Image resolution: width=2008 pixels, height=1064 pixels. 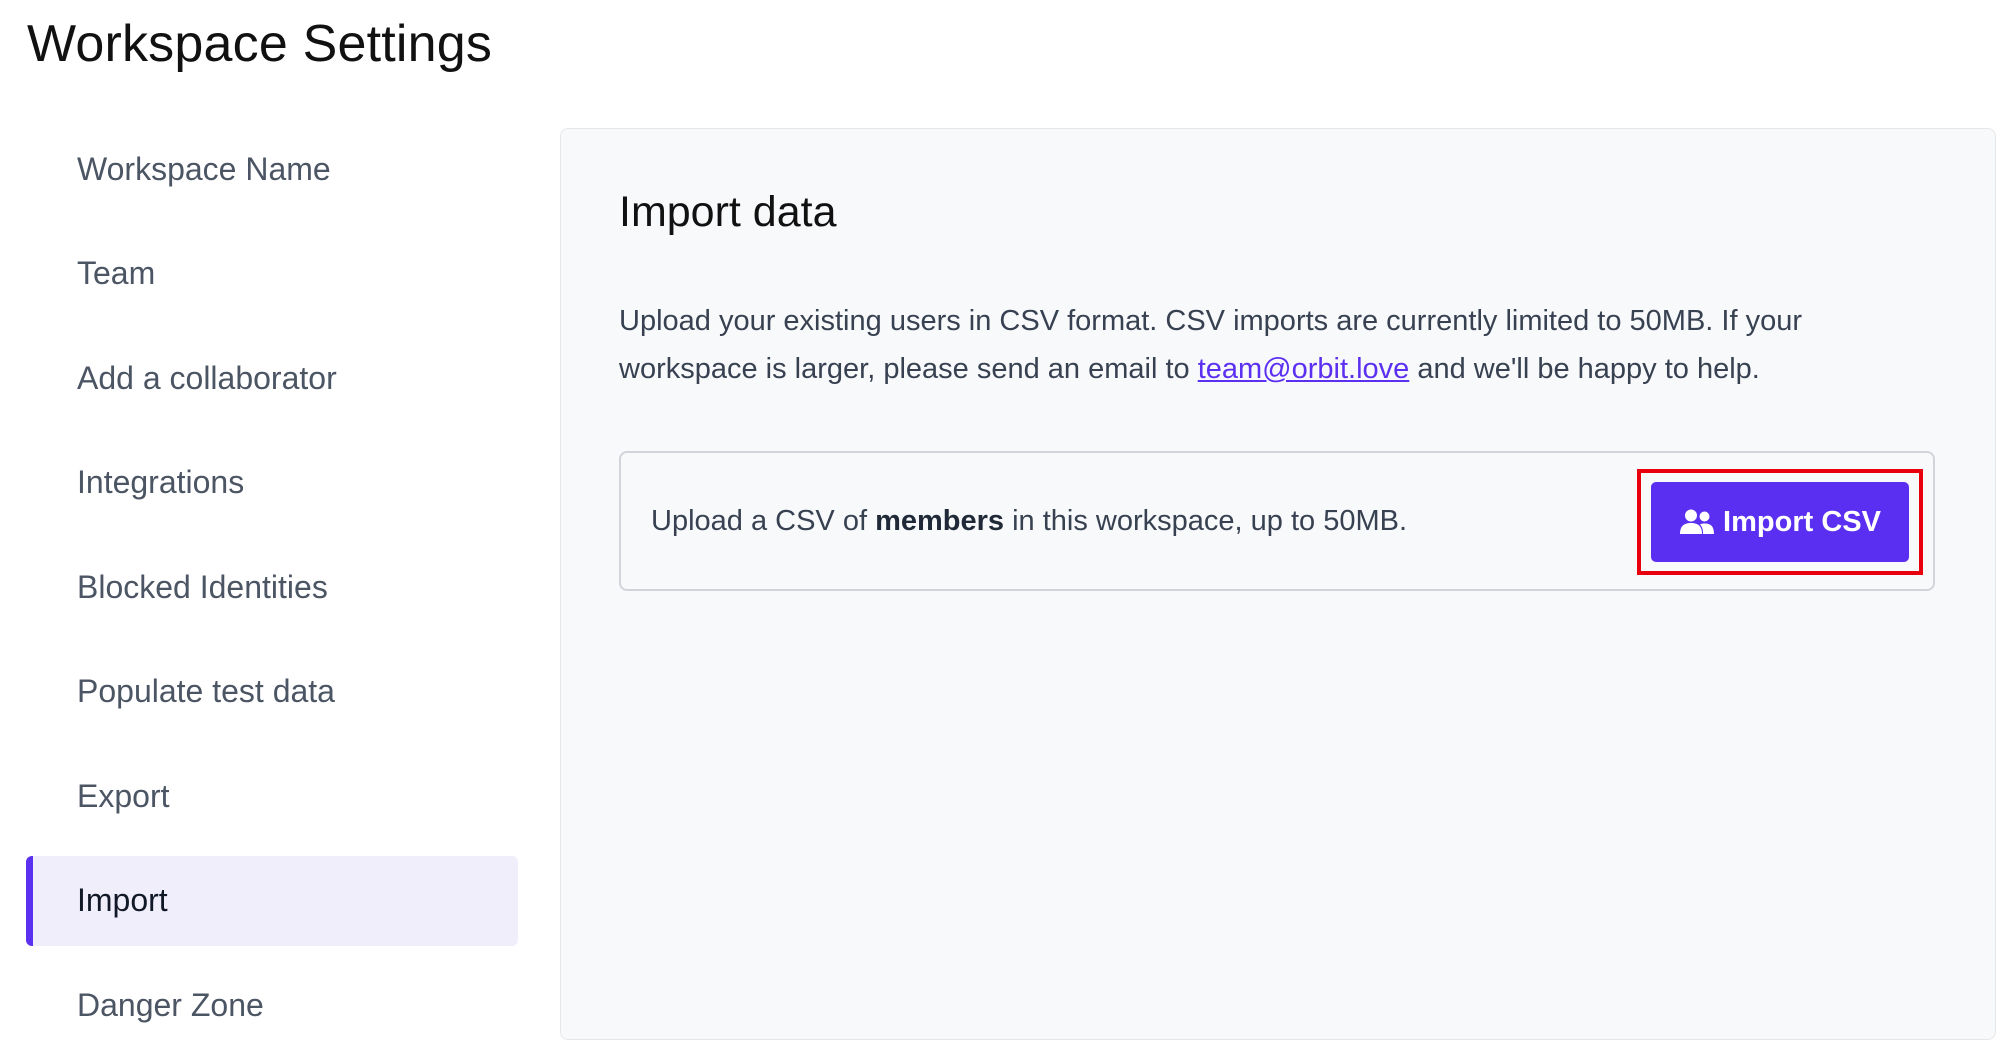 I want to click on import-csv-label: Import CSV, so click(x=1802, y=521).